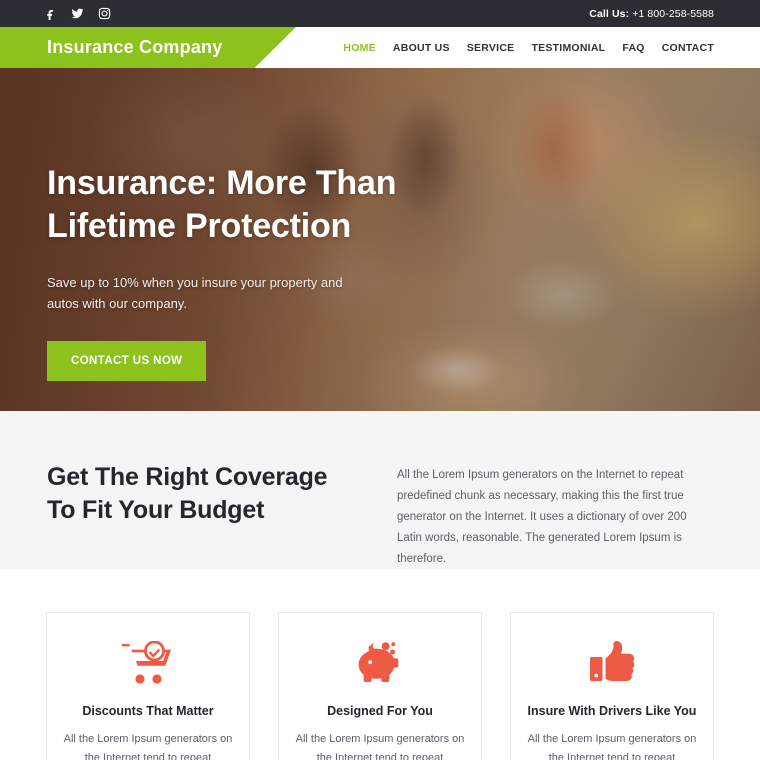 This screenshot has height=760, width=760. Describe the element at coordinates (50, 13) in the screenshot. I see `facebook-icon` at that location.